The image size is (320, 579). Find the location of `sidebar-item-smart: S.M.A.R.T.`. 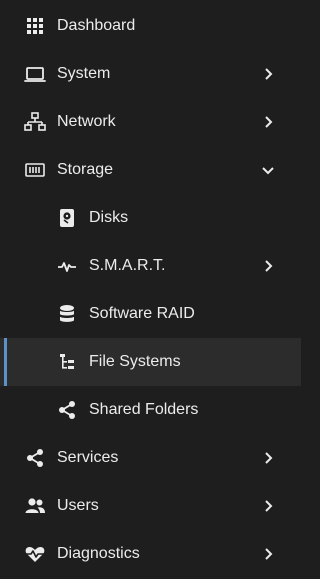

sidebar-item-smart: S.M.A.R.T. is located at coordinates (150, 266).